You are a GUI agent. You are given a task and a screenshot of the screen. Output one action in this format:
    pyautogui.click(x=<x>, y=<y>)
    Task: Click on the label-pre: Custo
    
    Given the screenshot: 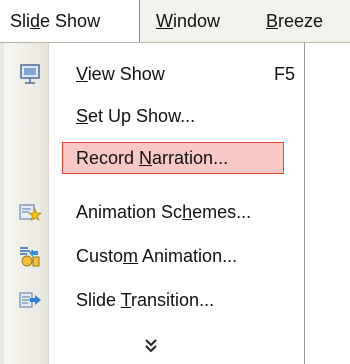 What is the action you would take?
    pyautogui.click(x=100, y=256)
    